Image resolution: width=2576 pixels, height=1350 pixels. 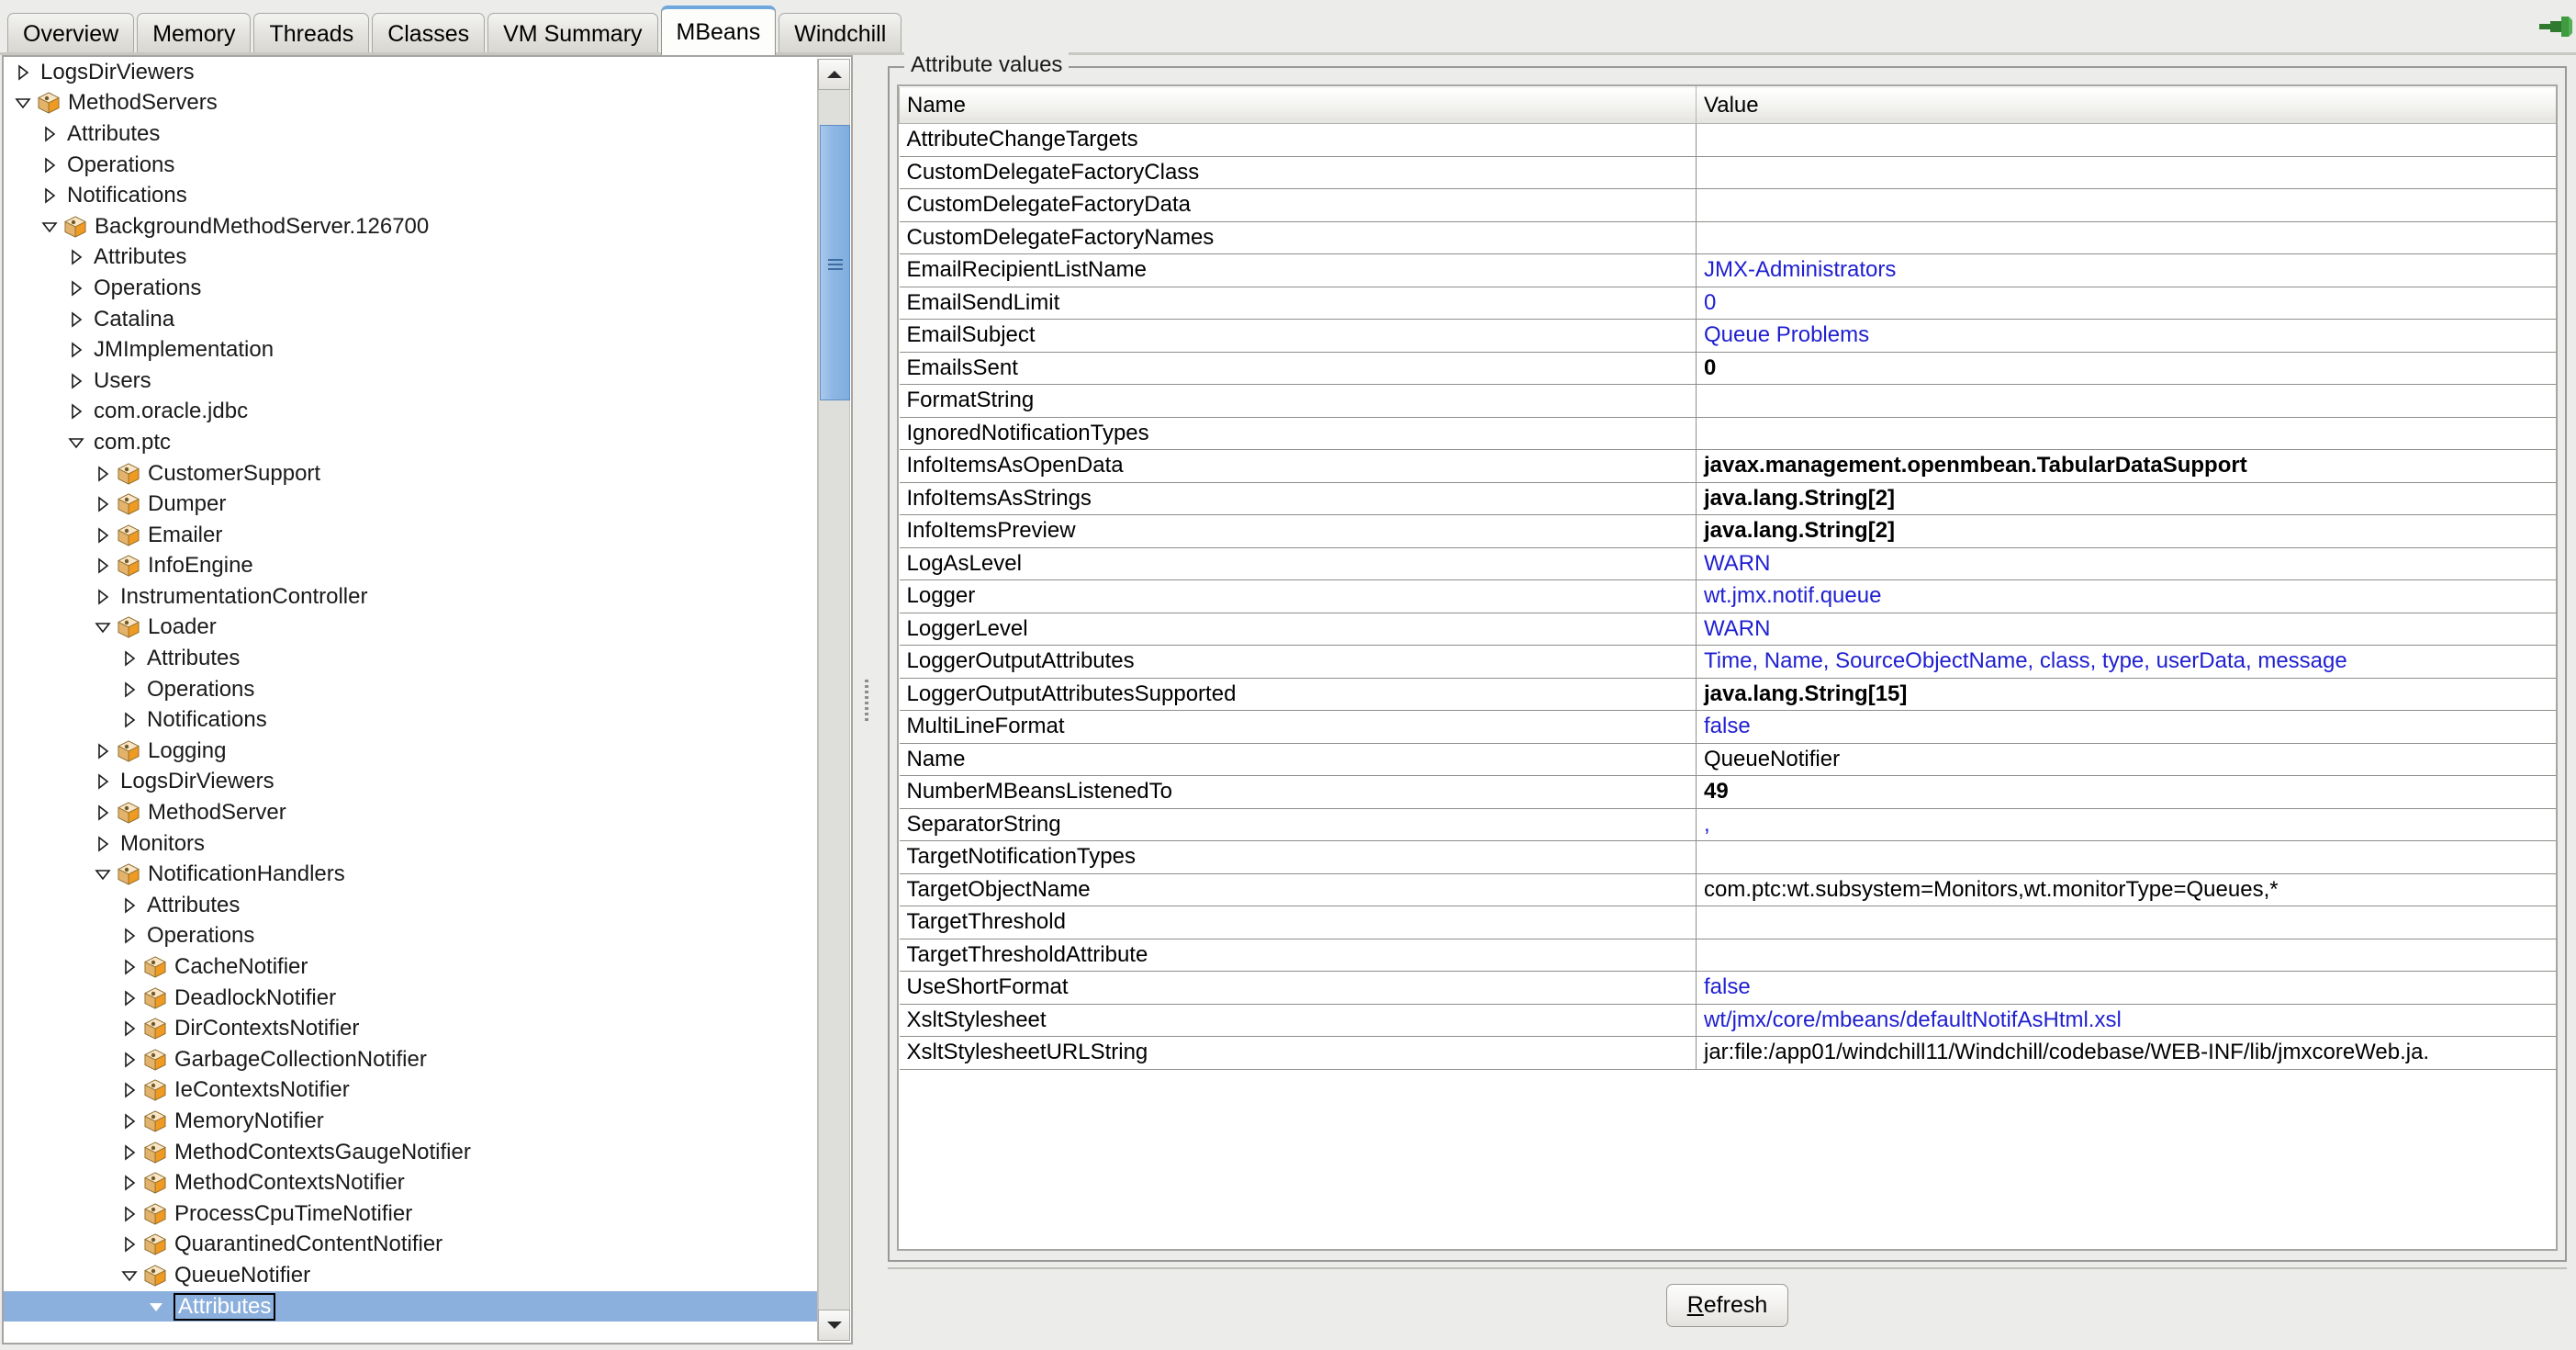 What do you see at coordinates (1298, 922) in the screenshot?
I see `attribute-name-cell: TargetThreshold` at bounding box center [1298, 922].